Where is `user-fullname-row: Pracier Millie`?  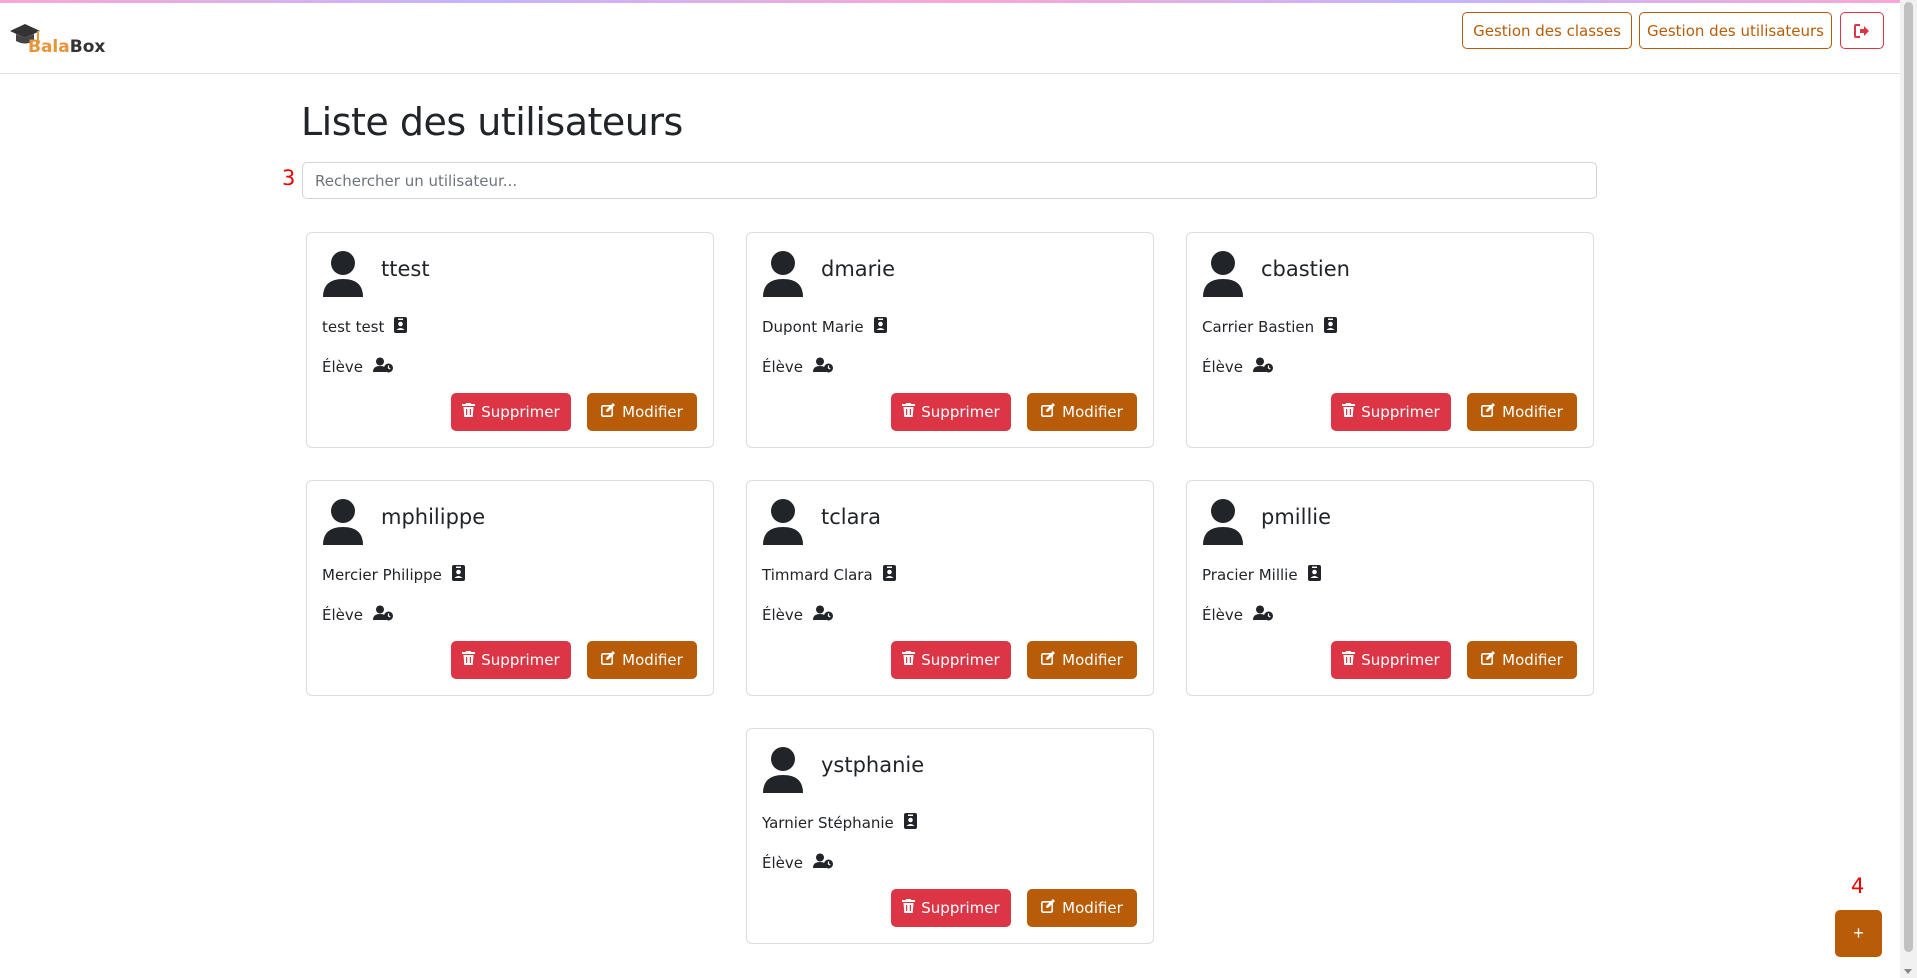
user-fullname-row: Pracier Millie is located at coordinates (1261, 575).